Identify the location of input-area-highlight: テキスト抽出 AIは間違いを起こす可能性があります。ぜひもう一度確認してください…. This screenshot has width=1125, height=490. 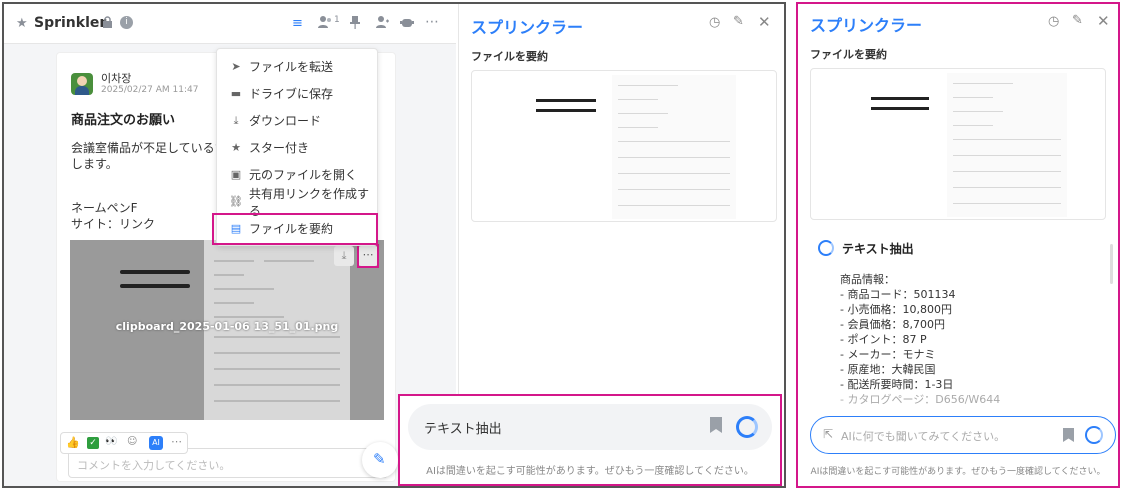
(590, 440).